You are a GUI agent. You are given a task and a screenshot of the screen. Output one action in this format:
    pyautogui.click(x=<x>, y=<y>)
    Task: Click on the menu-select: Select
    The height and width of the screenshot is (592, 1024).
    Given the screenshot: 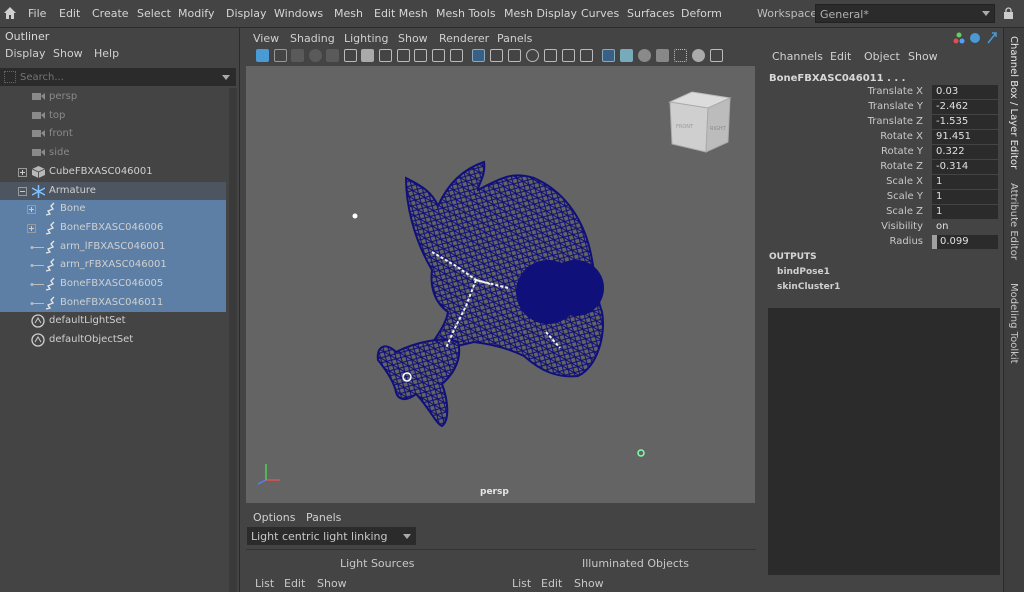 What is the action you would take?
    pyautogui.click(x=154, y=13)
    